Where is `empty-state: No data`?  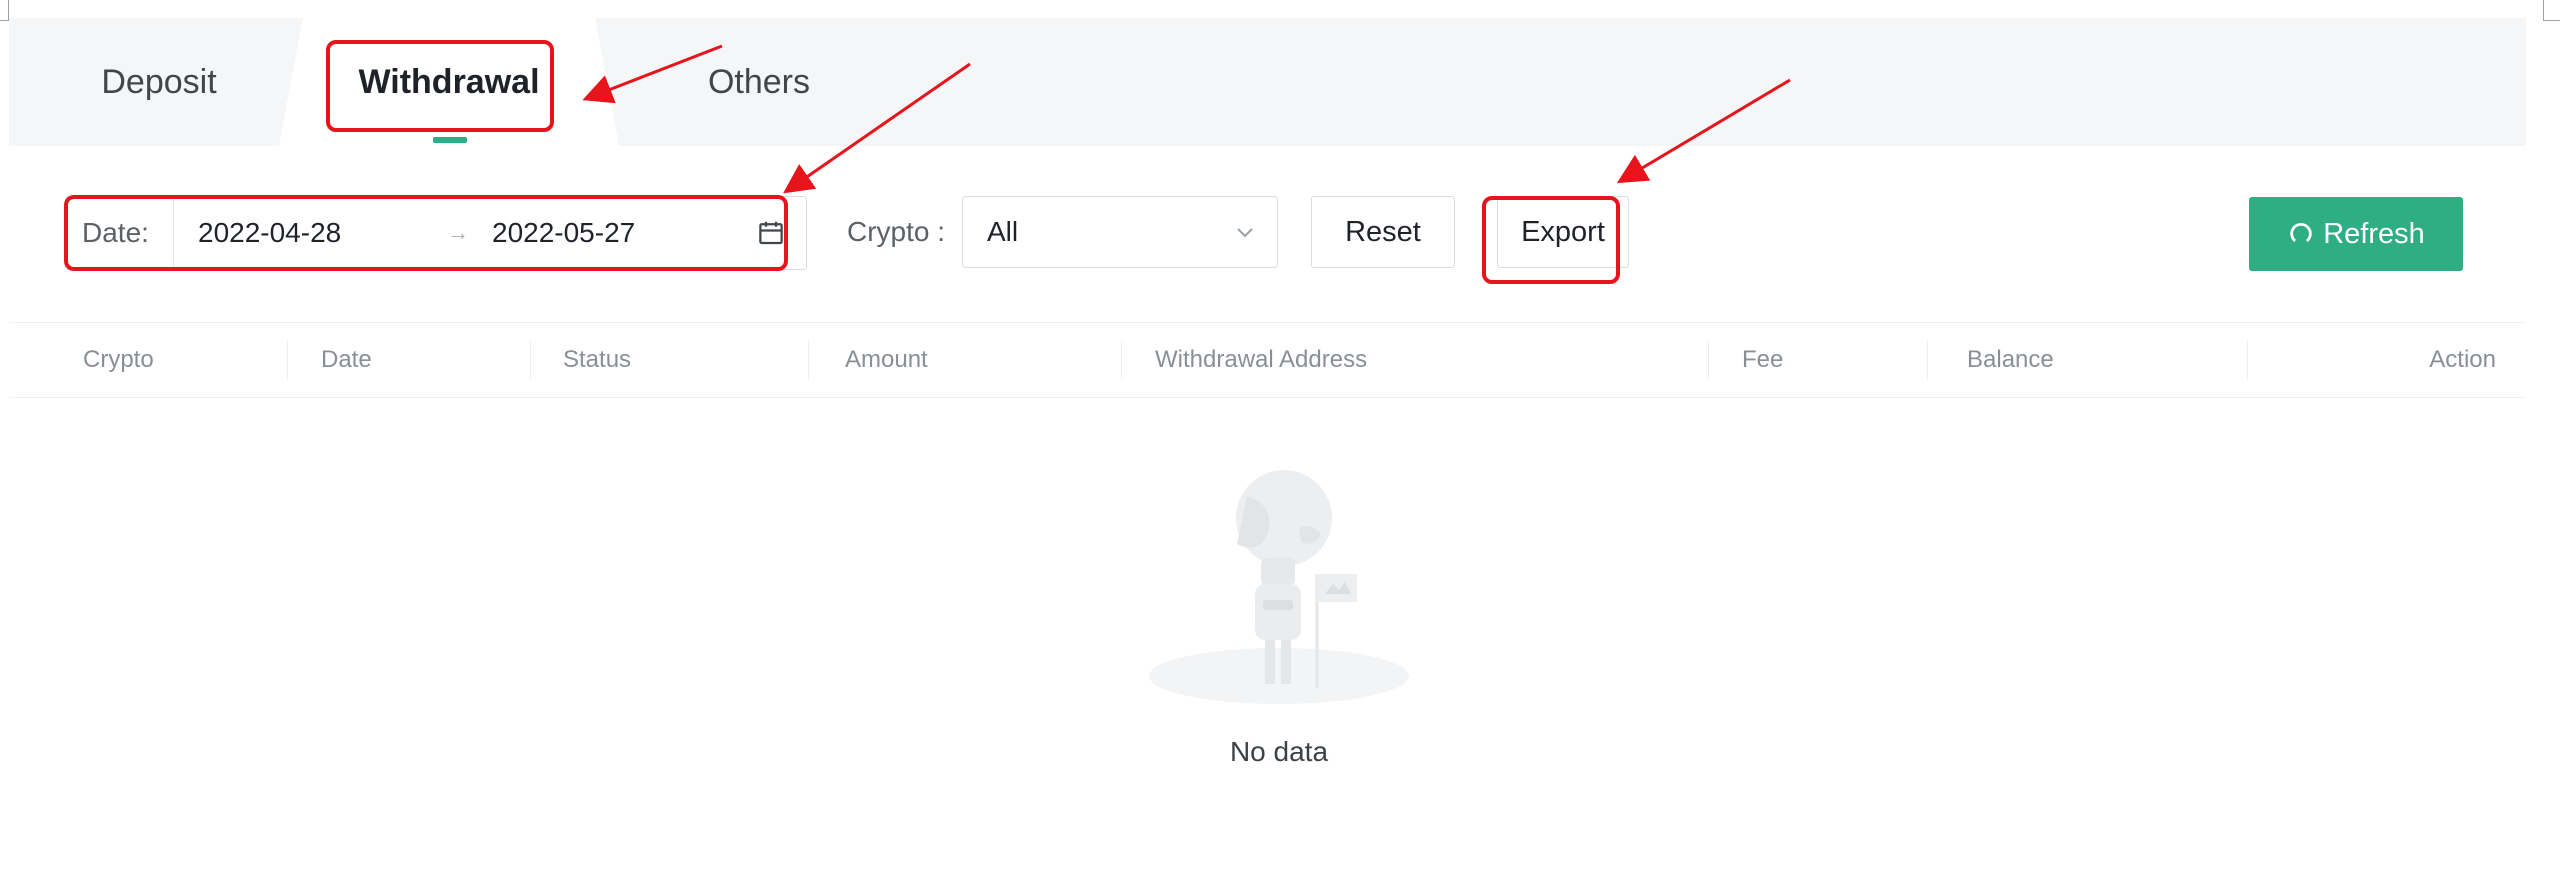 empty-state: No data is located at coordinates (1279, 646).